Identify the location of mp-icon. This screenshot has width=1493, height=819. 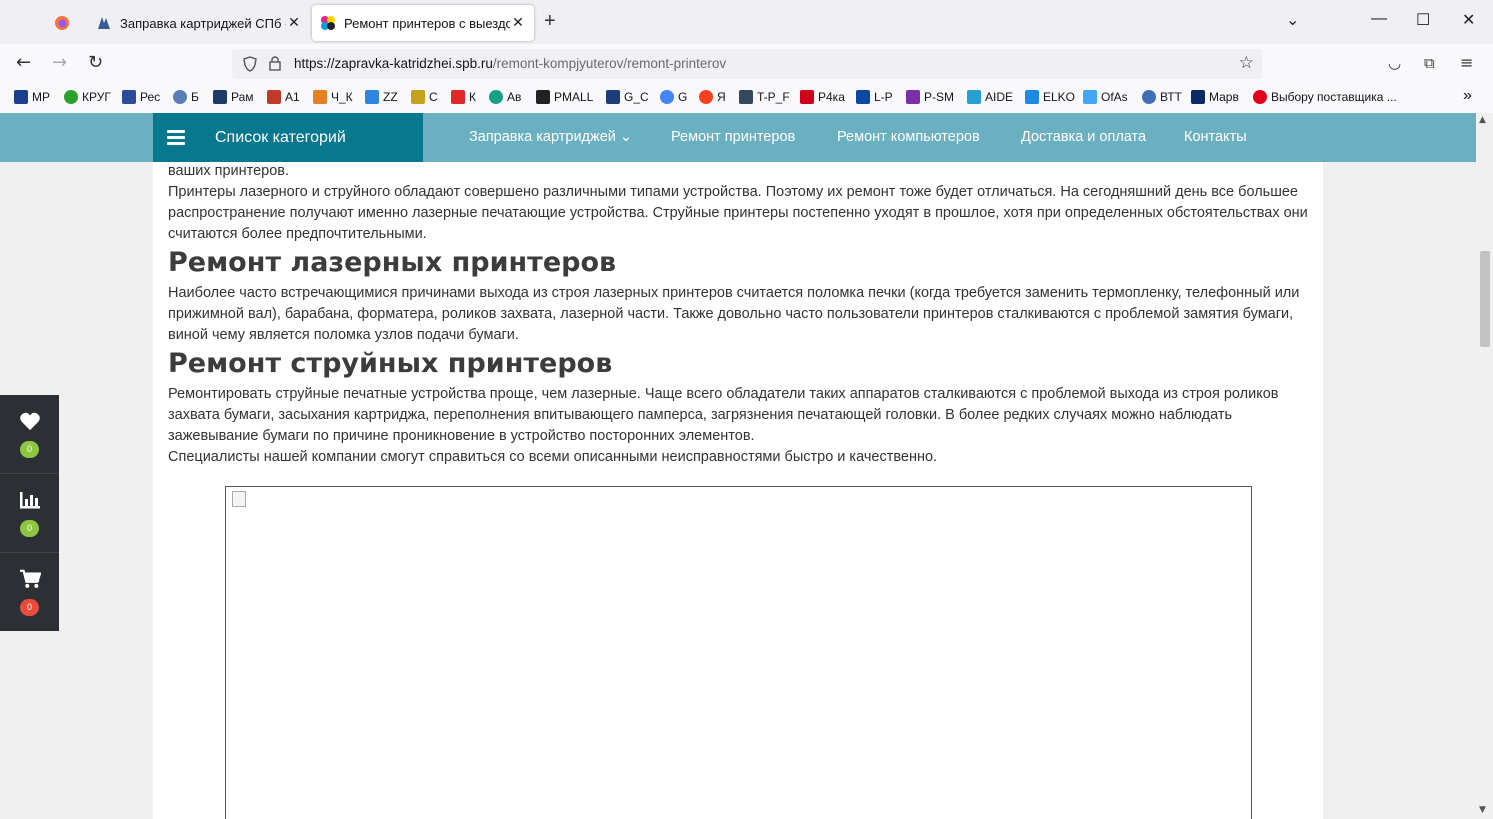
(21, 97).